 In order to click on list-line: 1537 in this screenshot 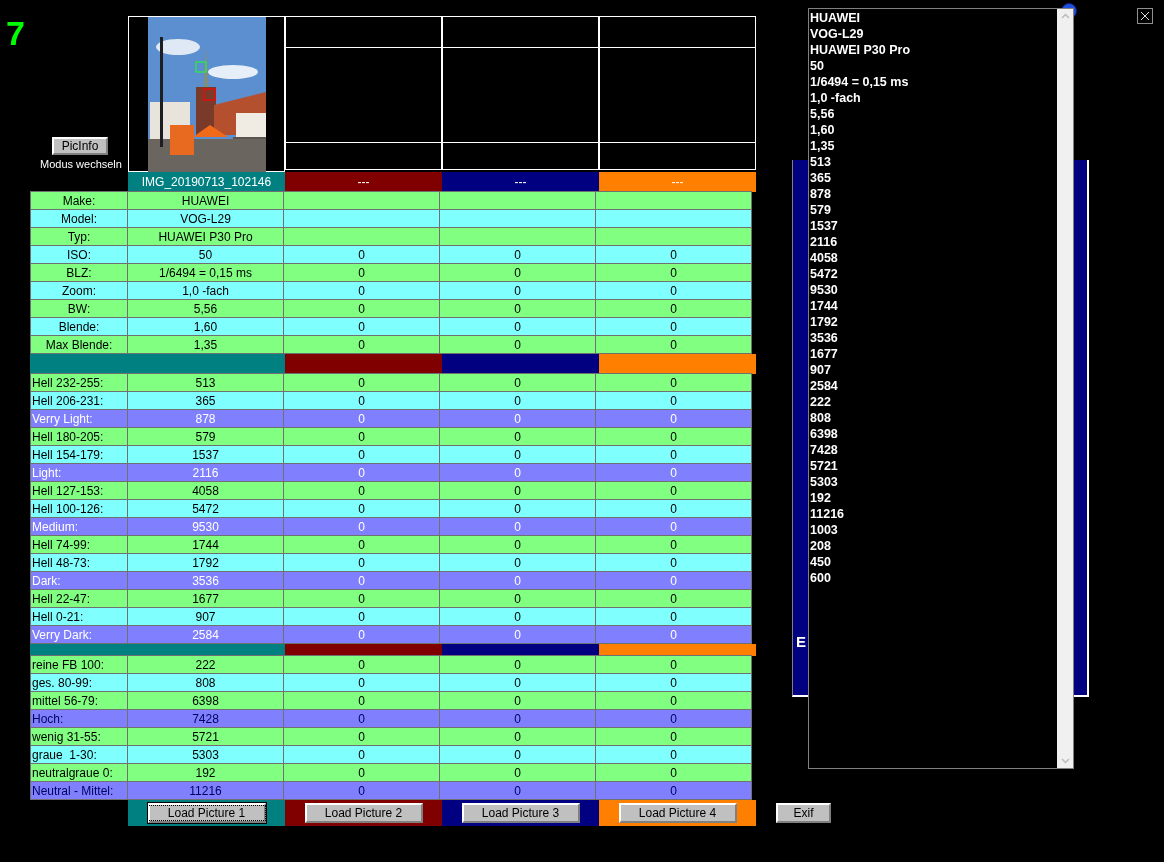, I will do `click(824, 226)`.